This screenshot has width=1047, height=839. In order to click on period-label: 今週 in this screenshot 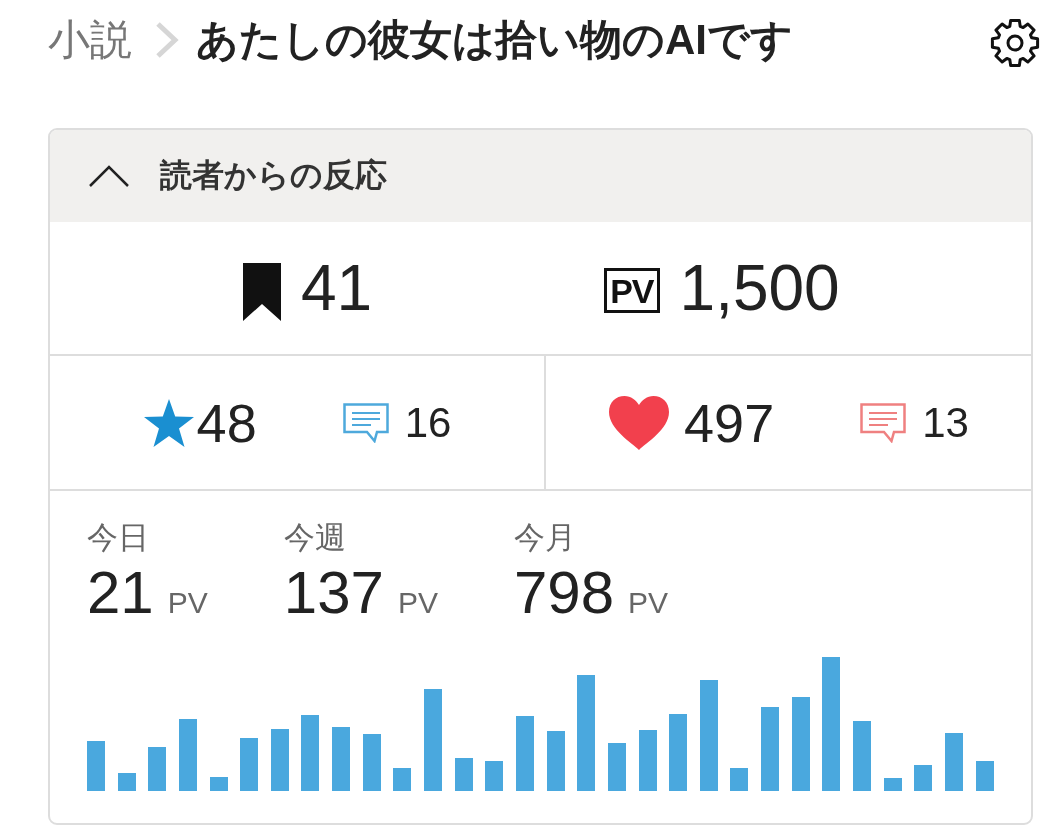, I will do `click(315, 538)`.